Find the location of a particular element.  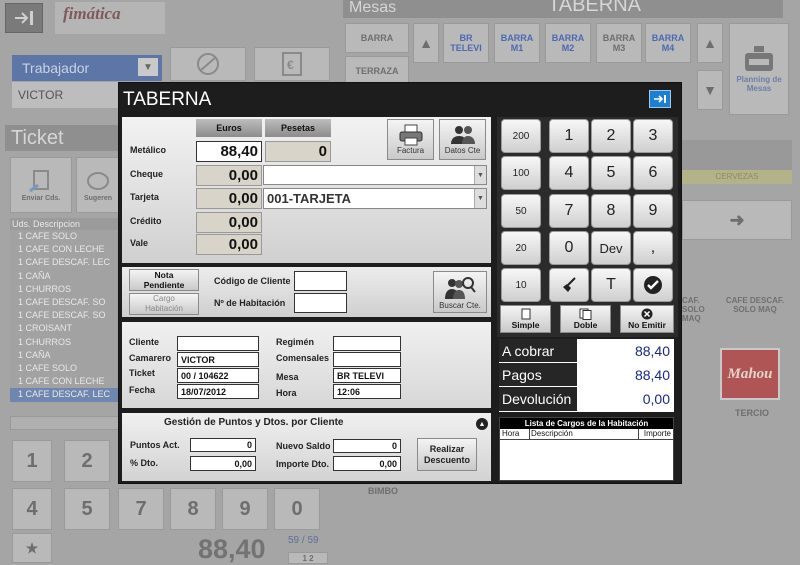

mesa-field: BR TELEVI is located at coordinates (367, 375).